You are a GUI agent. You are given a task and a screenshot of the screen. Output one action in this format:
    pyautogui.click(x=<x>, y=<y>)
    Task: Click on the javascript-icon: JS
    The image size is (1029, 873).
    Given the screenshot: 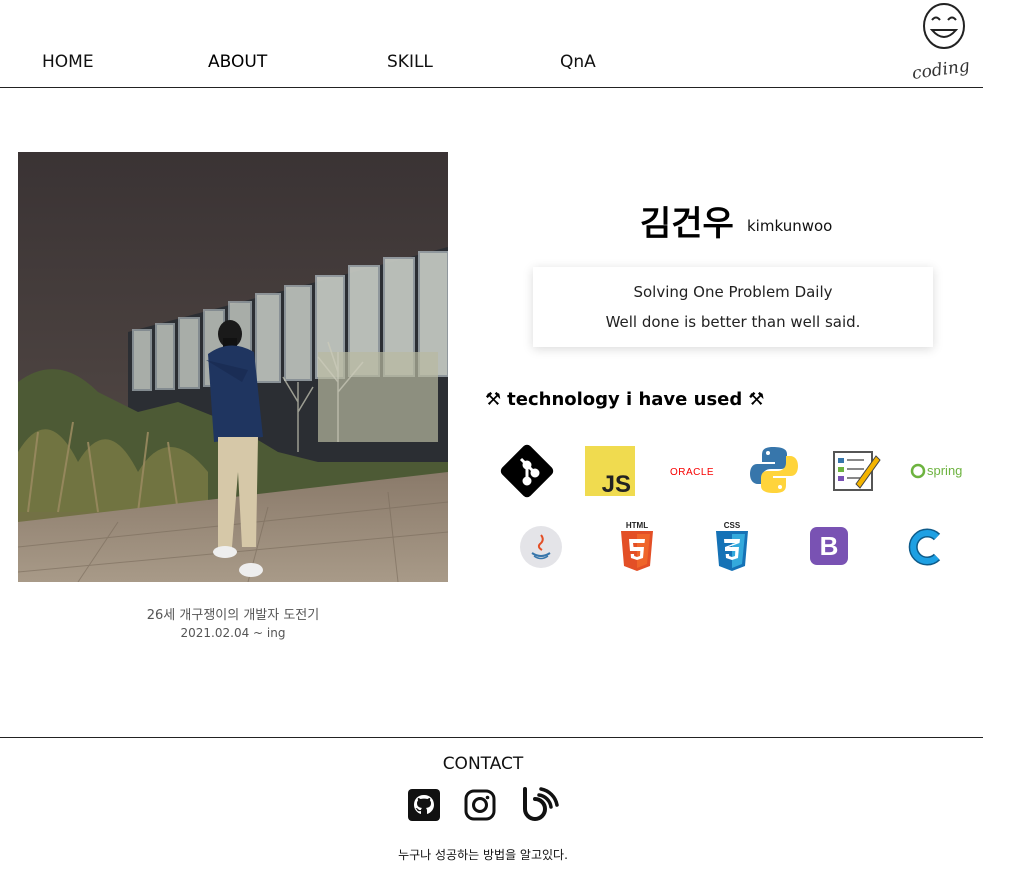 What is the action you would take?
    pyautogui.click(x=610, y=473)
    